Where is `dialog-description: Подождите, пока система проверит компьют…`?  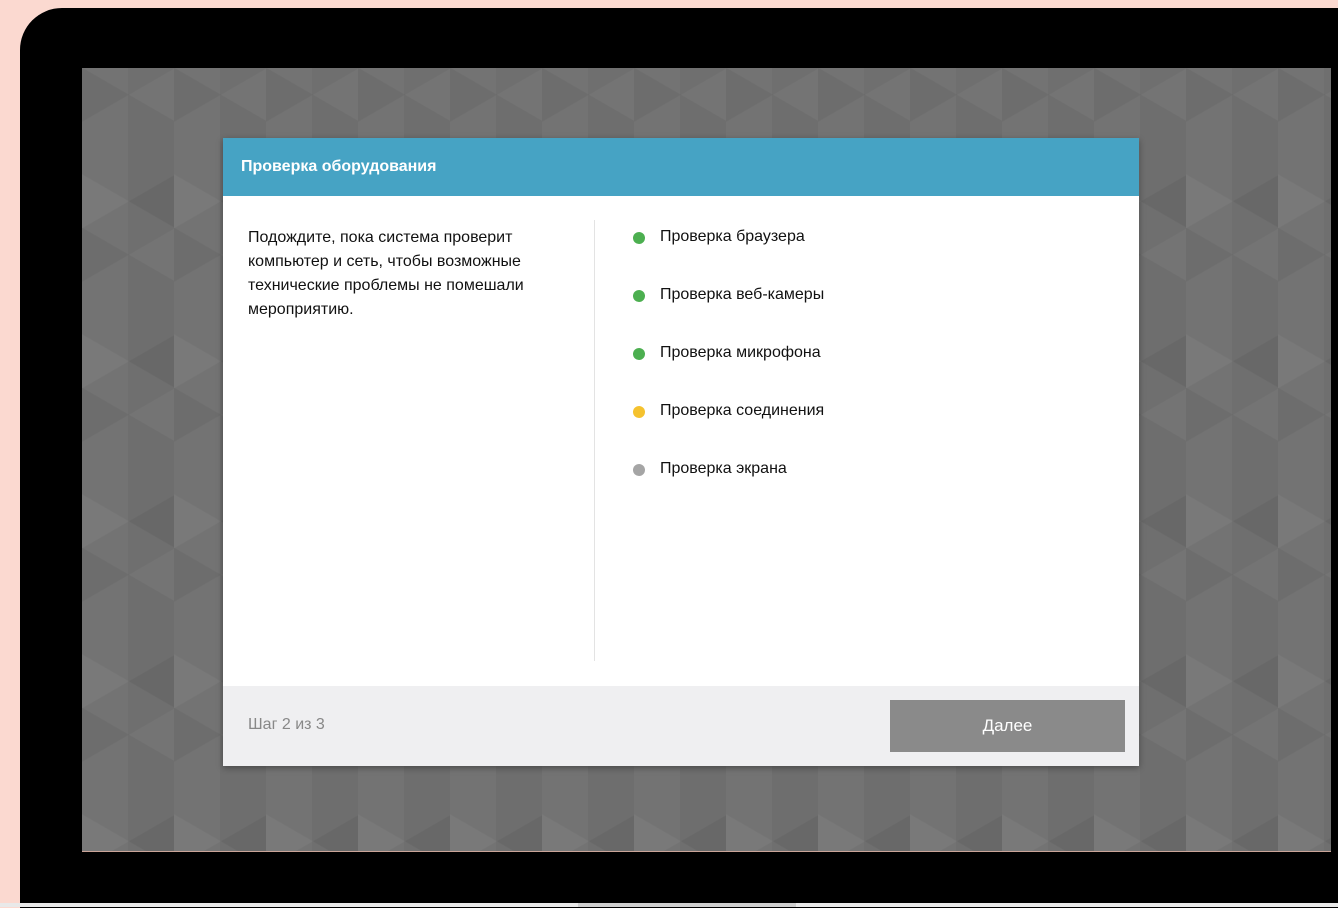 dialog-description: Подождите, пока система проверит компьют… is located at coordinates (386, 273).